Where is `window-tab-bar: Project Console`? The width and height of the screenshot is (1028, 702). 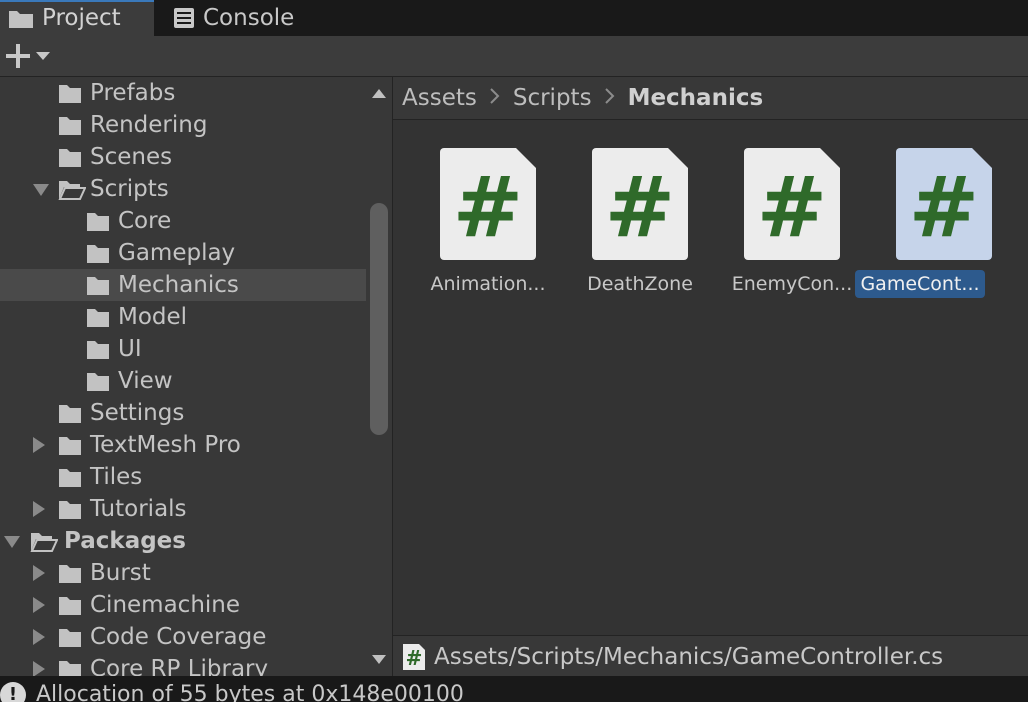 window-tab-bar: Project Console is located at coordinates (514, 18).